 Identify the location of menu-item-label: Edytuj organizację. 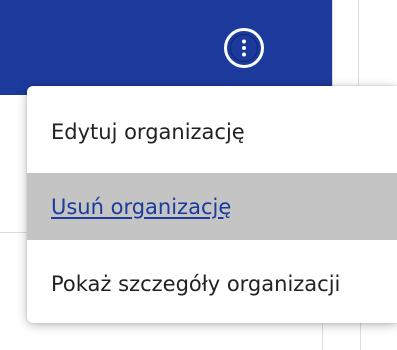
(148, 132).